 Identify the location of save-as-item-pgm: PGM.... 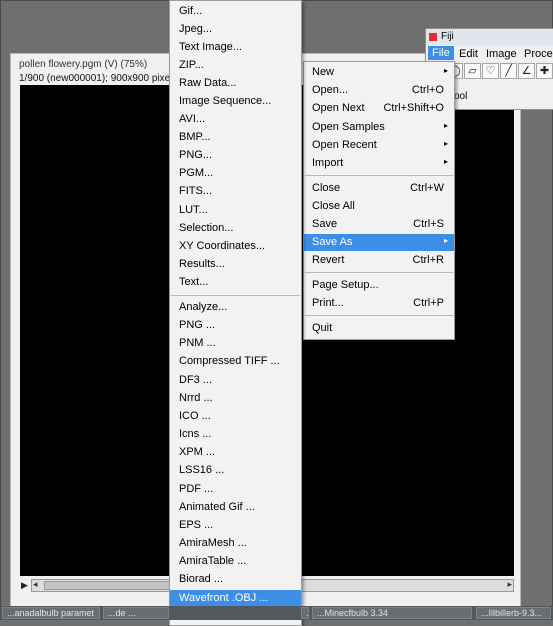
(235, 173).